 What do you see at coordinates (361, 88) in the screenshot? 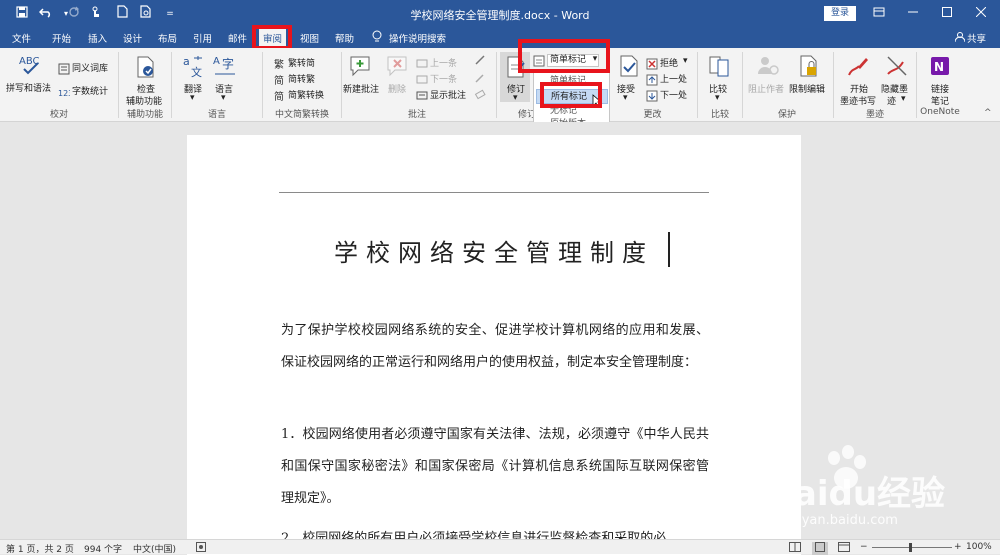
I see `new-comment-button: 新建批注` at bounding box center [361, 88].